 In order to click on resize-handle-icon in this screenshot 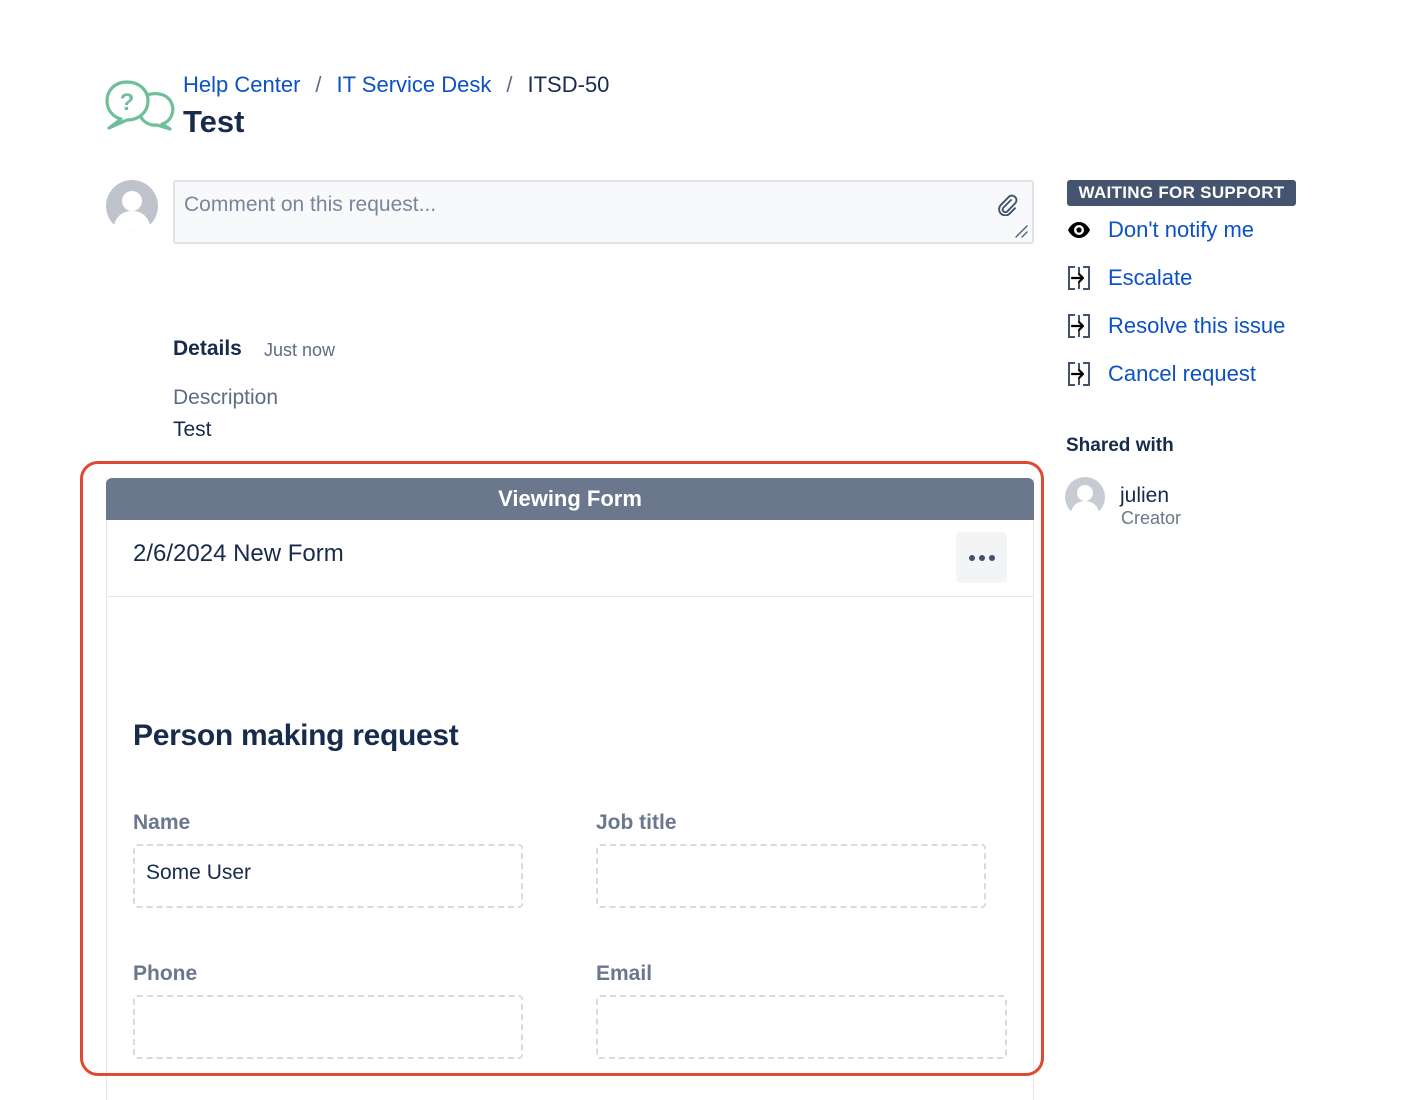, I will do `click(1021, 231)`.